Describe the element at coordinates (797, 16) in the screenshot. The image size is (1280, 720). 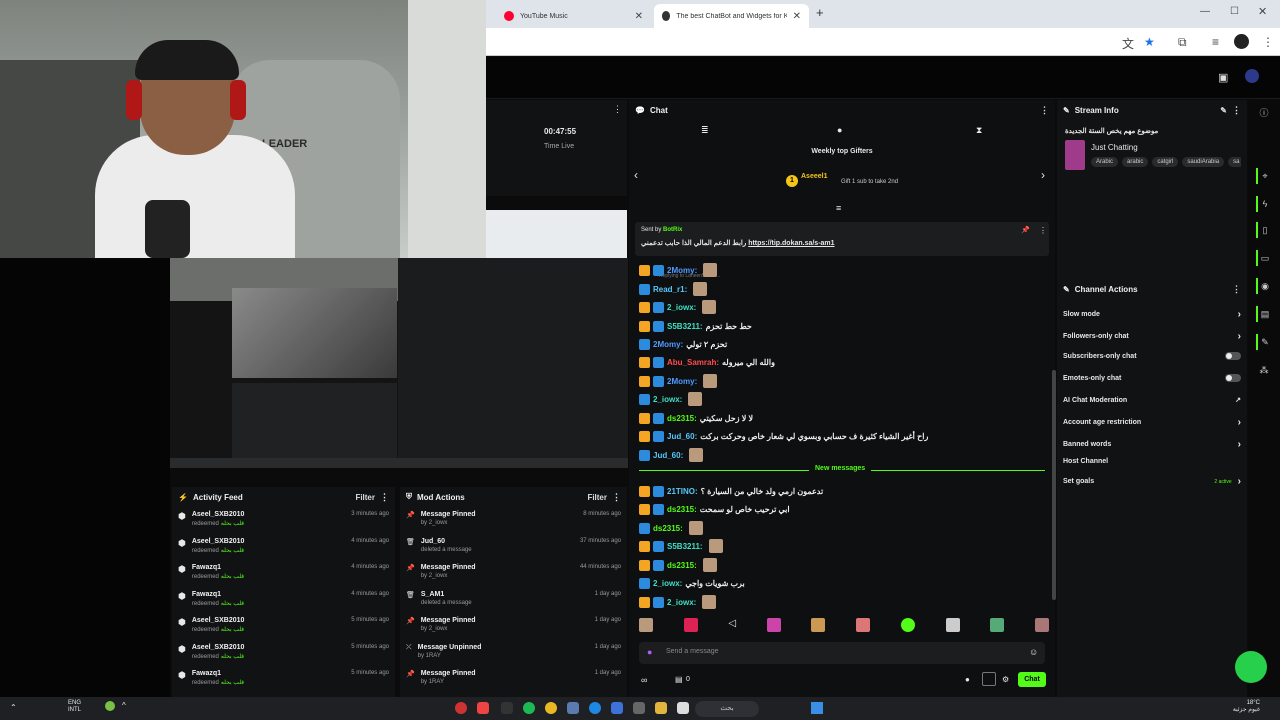
I see `close-icon: ✕` at that location.